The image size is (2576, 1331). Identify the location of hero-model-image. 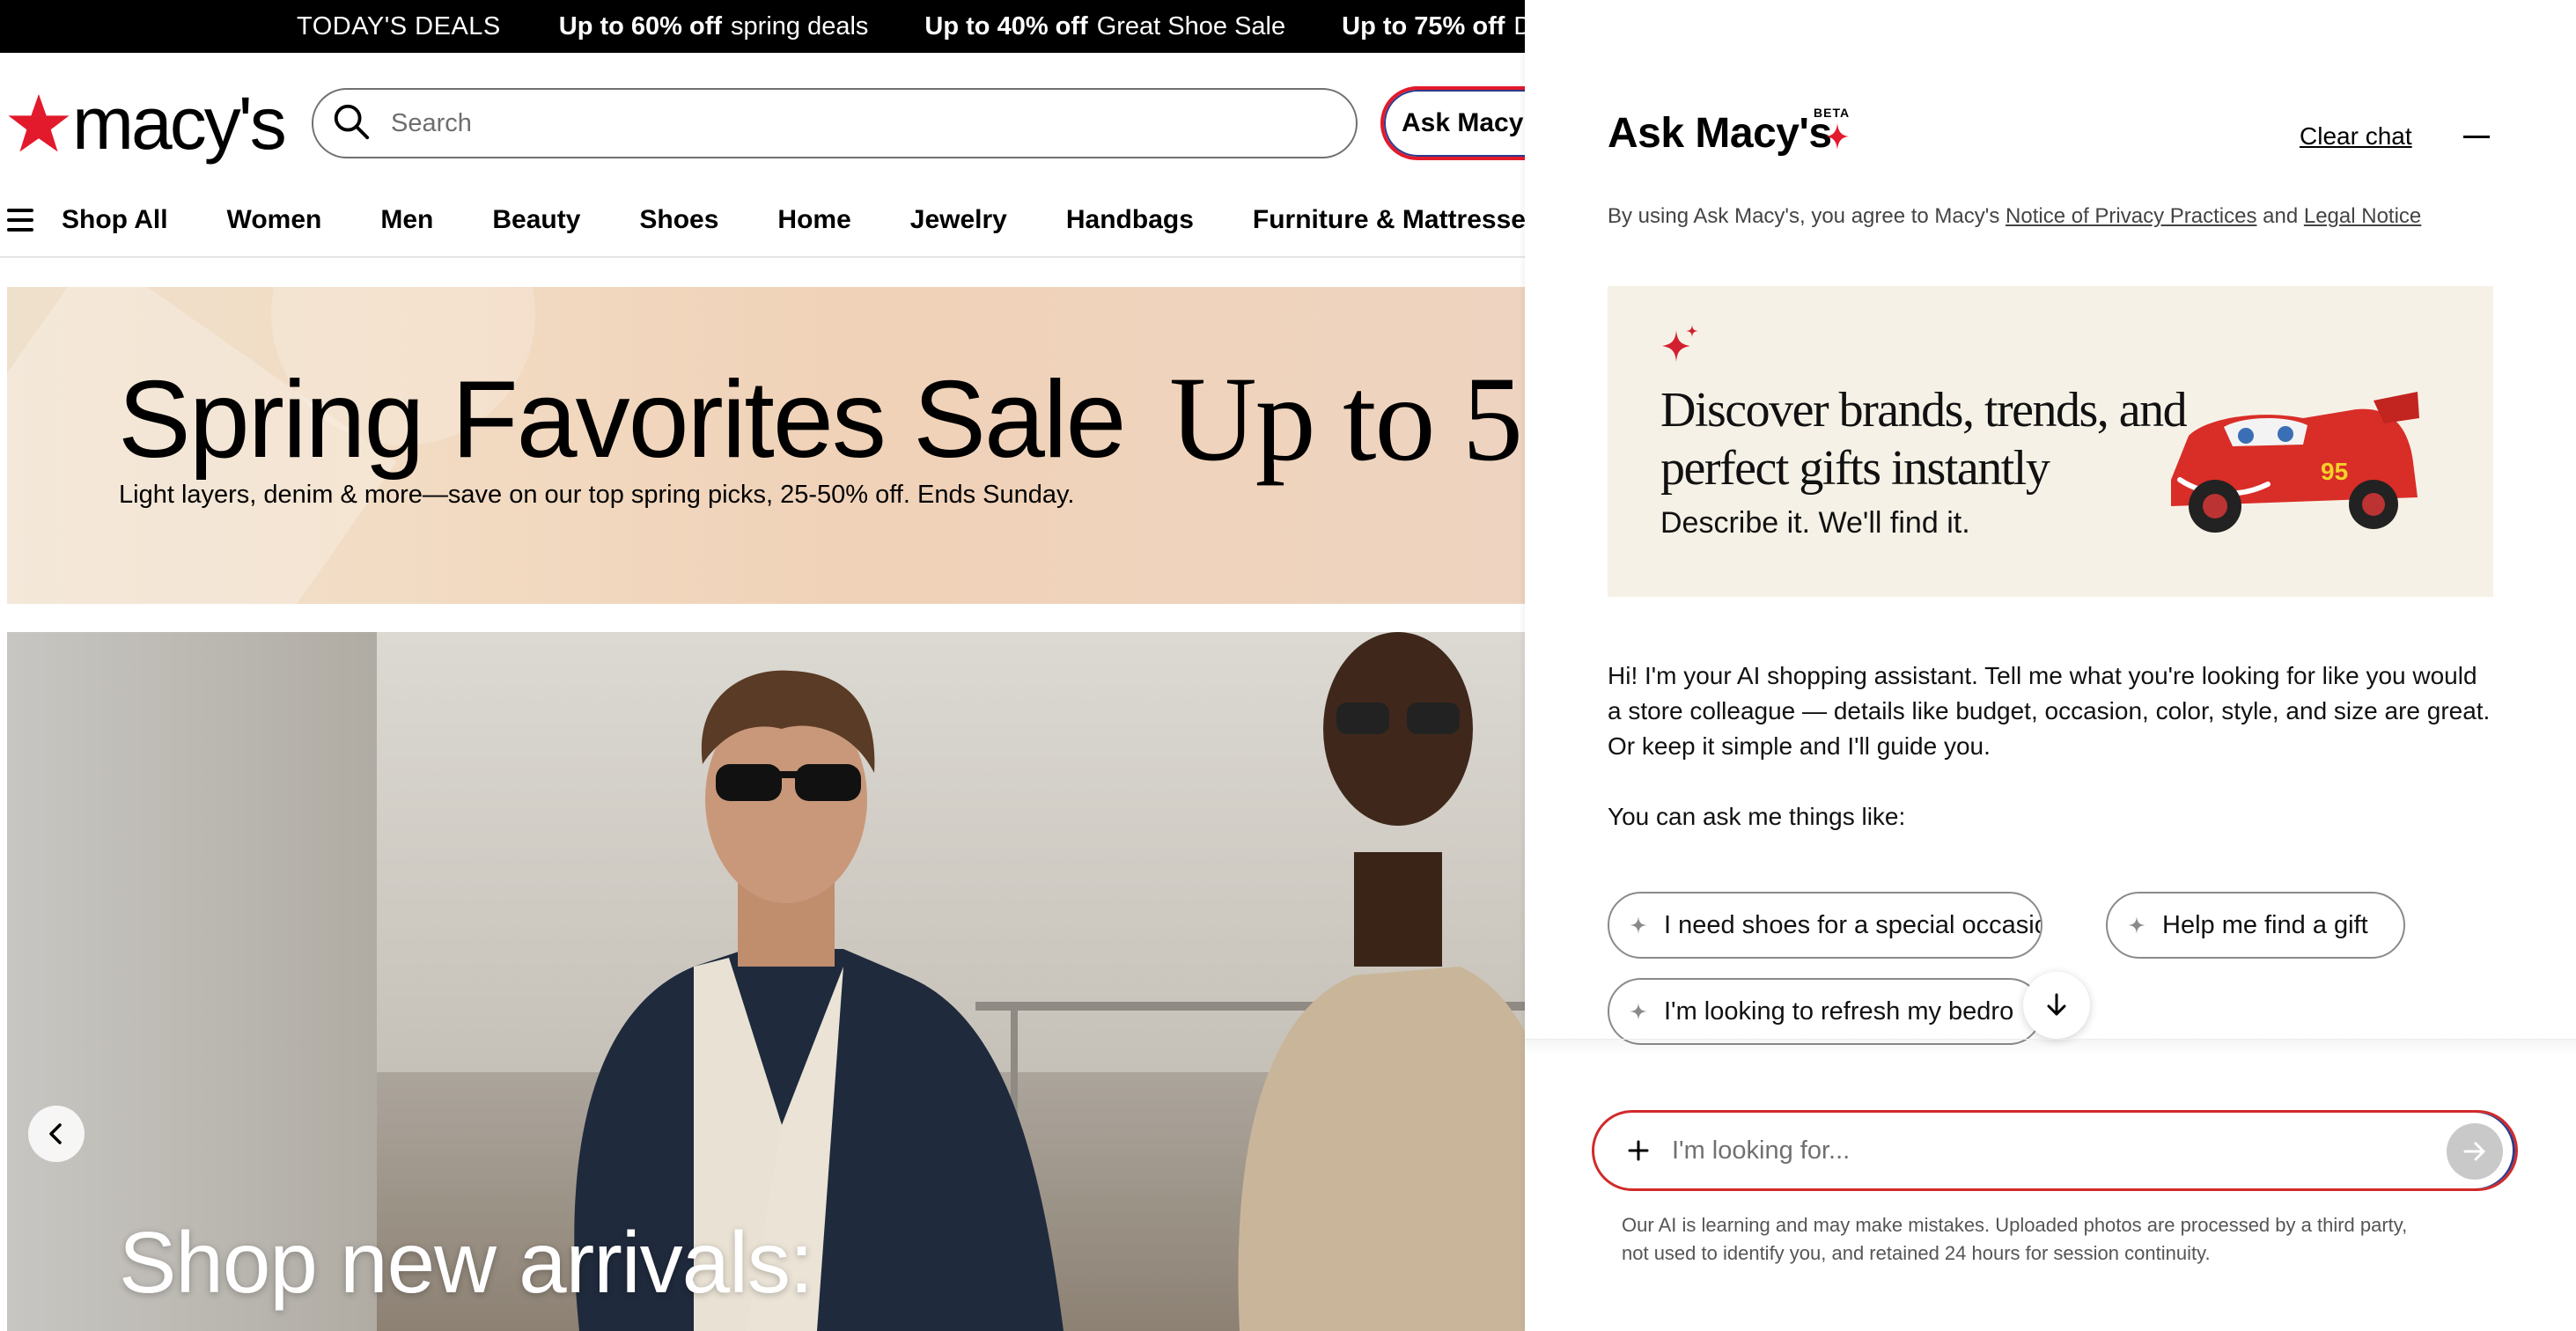
(1382, 981).